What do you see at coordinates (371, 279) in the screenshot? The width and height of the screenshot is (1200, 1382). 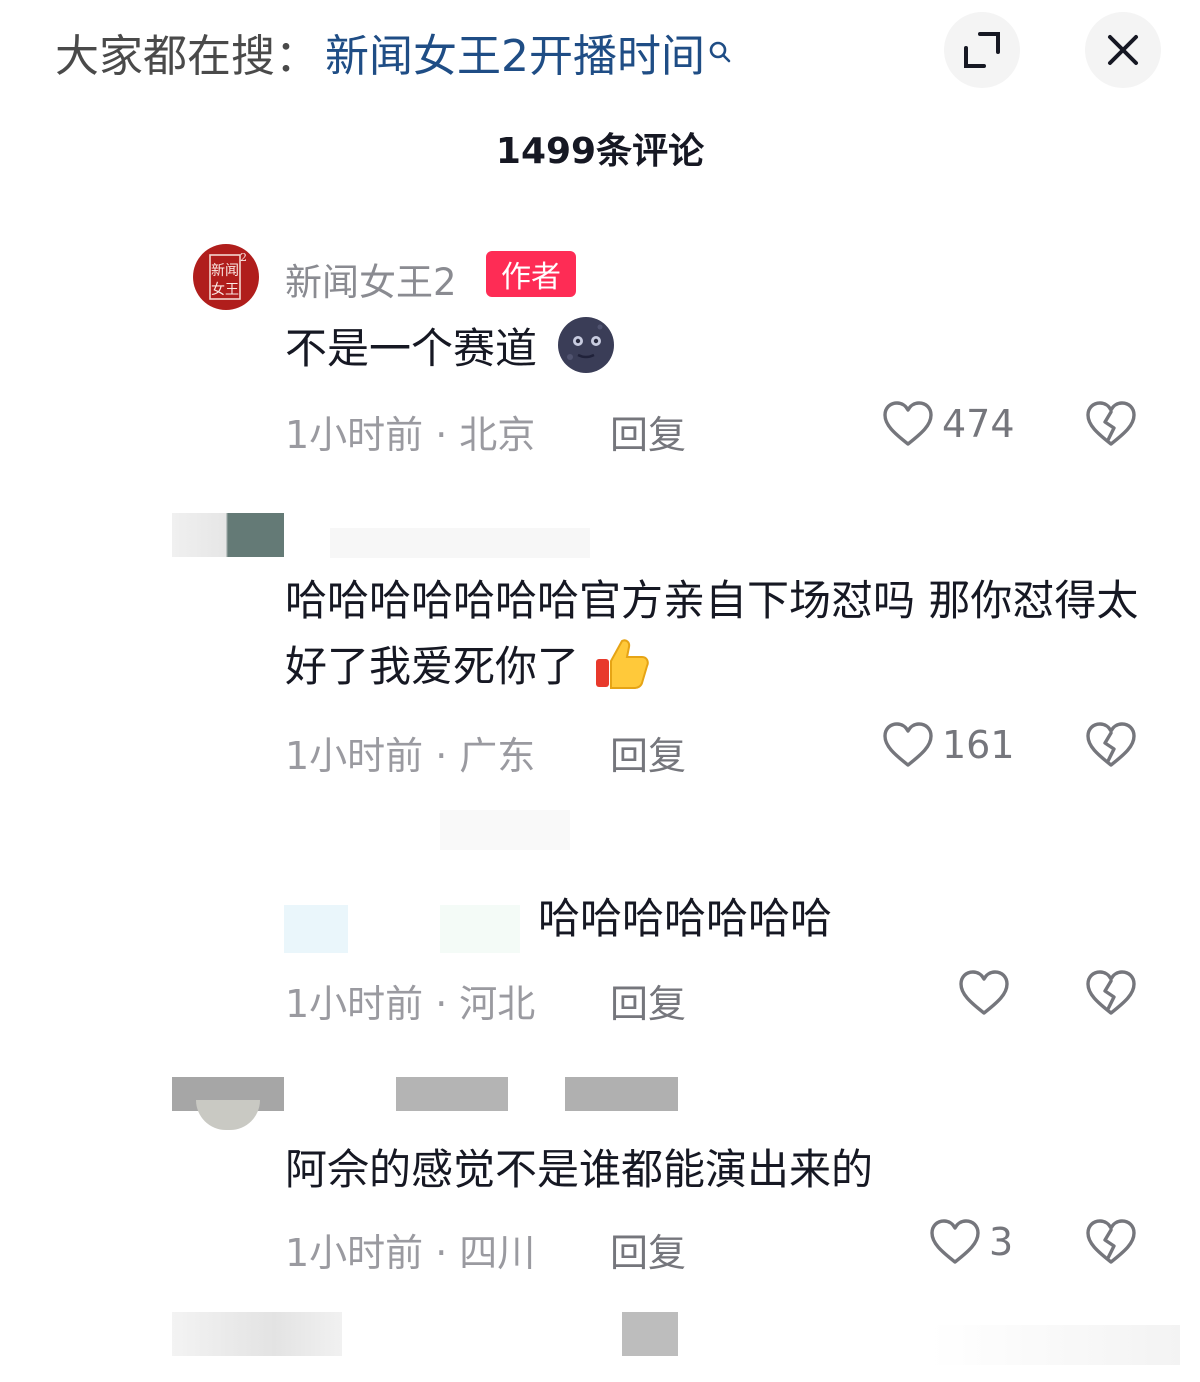 I see `username: 新闻女王2` at bounding box center [371, 279].